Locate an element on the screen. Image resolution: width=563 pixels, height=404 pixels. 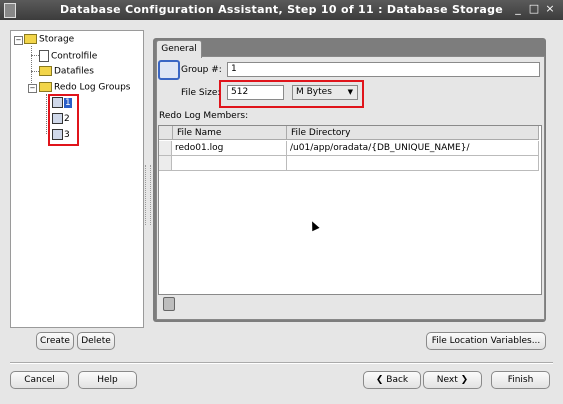
separator is located at coordinates (281, 363).